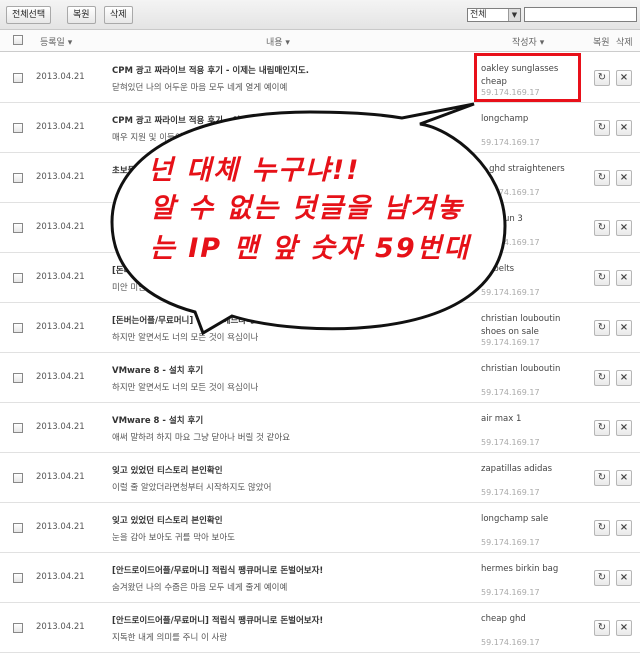 This screenshot has width=640, height=653. Describe the element at coordinates (528, 326) in the screenshot. I see `row-author: christian louboutin shoes on sale` at that location.